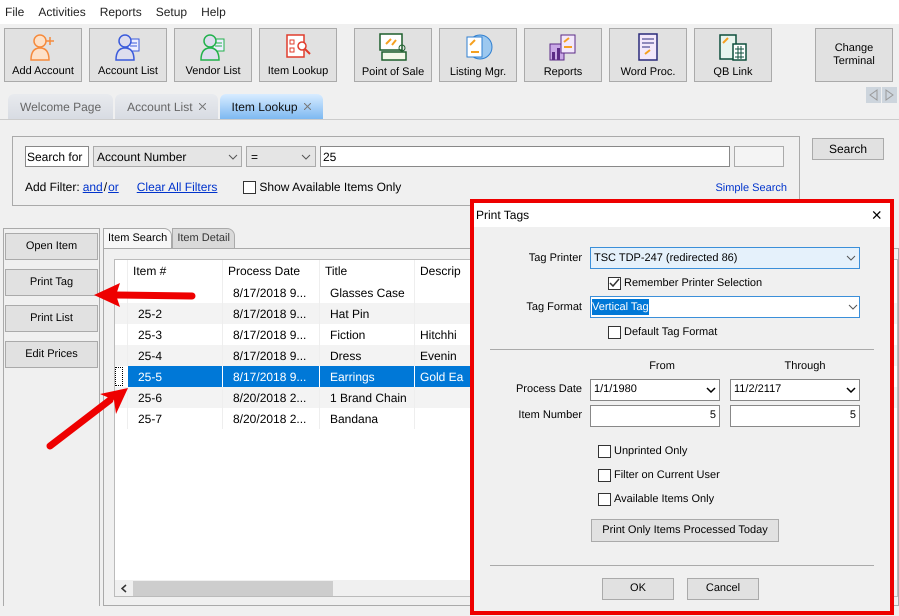  What do you see at coordinates (548, 390) in the screenshot?
I see `field-label: Process Date` at bounding box center [548, 390].